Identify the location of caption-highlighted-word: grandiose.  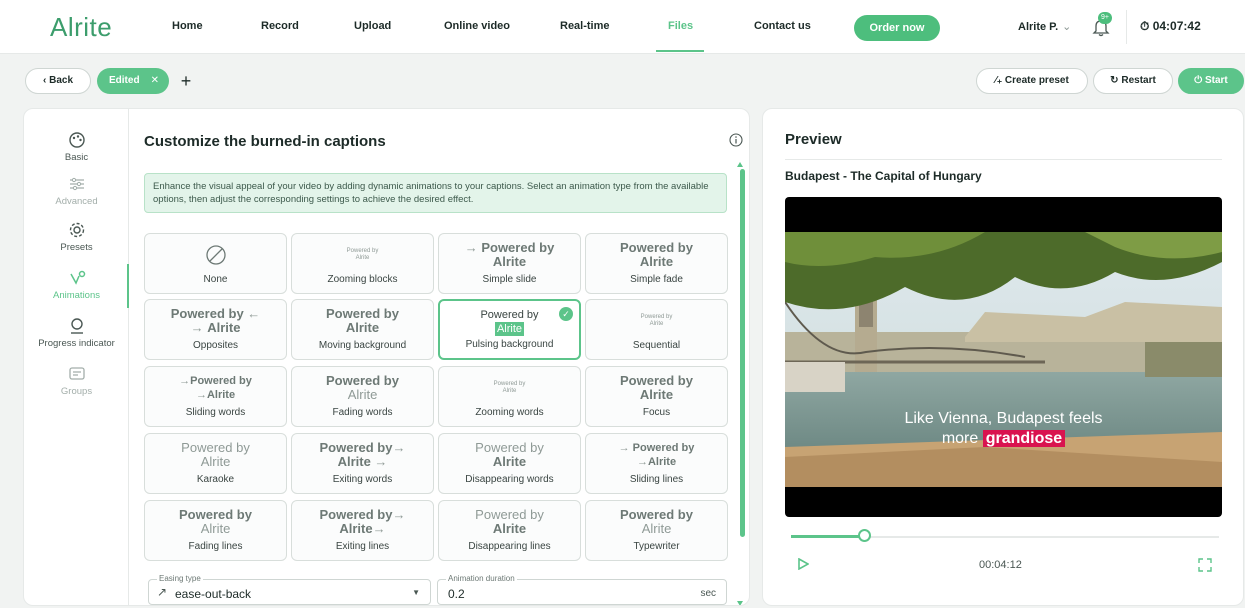
(1024, 438).